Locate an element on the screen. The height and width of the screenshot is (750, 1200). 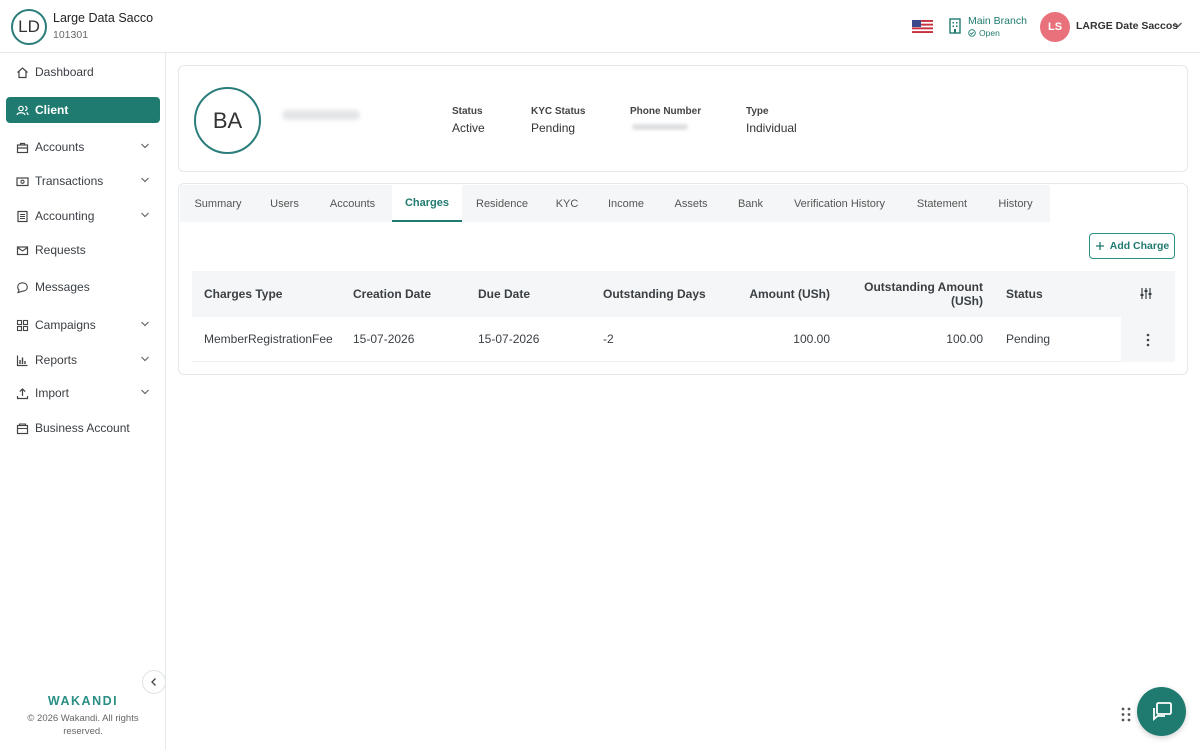
sidebar-item-dashboard: Dashboard is located at coordinates (83, 72).